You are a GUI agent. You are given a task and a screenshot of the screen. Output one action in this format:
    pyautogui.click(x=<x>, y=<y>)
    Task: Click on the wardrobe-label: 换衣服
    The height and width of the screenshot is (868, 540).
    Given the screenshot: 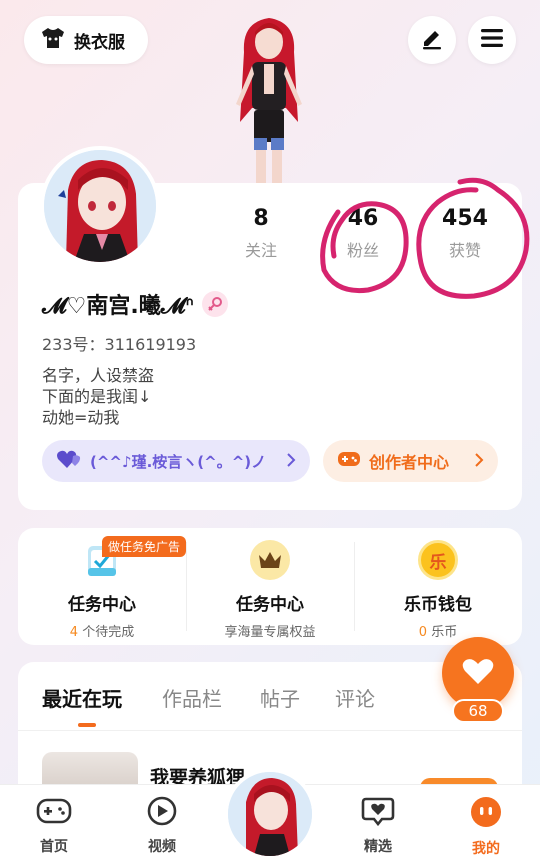 What is the action you would take?
    pyautogui.click(x=99, y=42)
    